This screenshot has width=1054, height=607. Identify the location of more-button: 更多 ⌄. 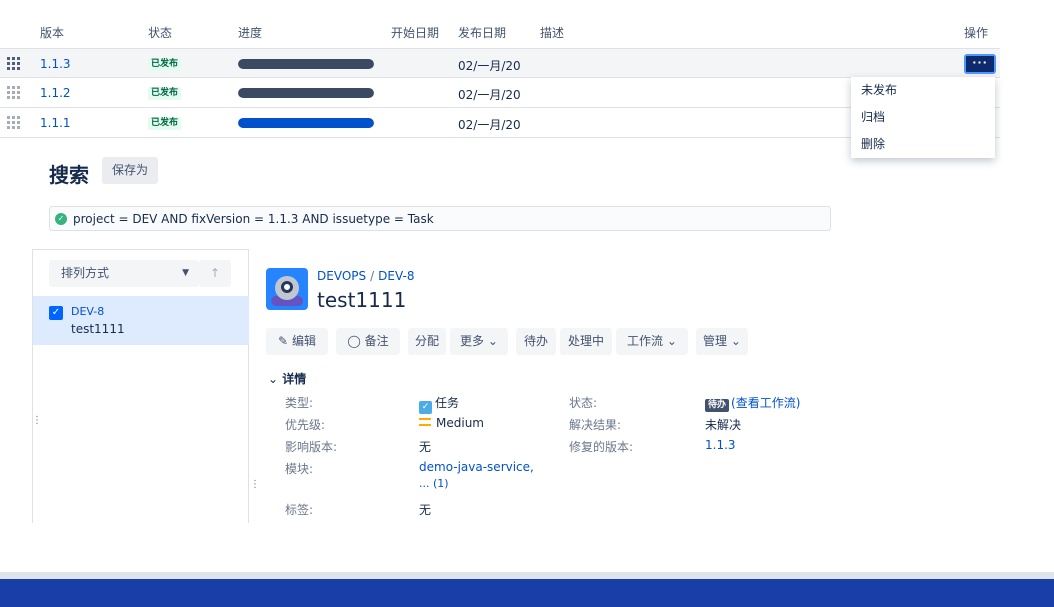
(479, 341).